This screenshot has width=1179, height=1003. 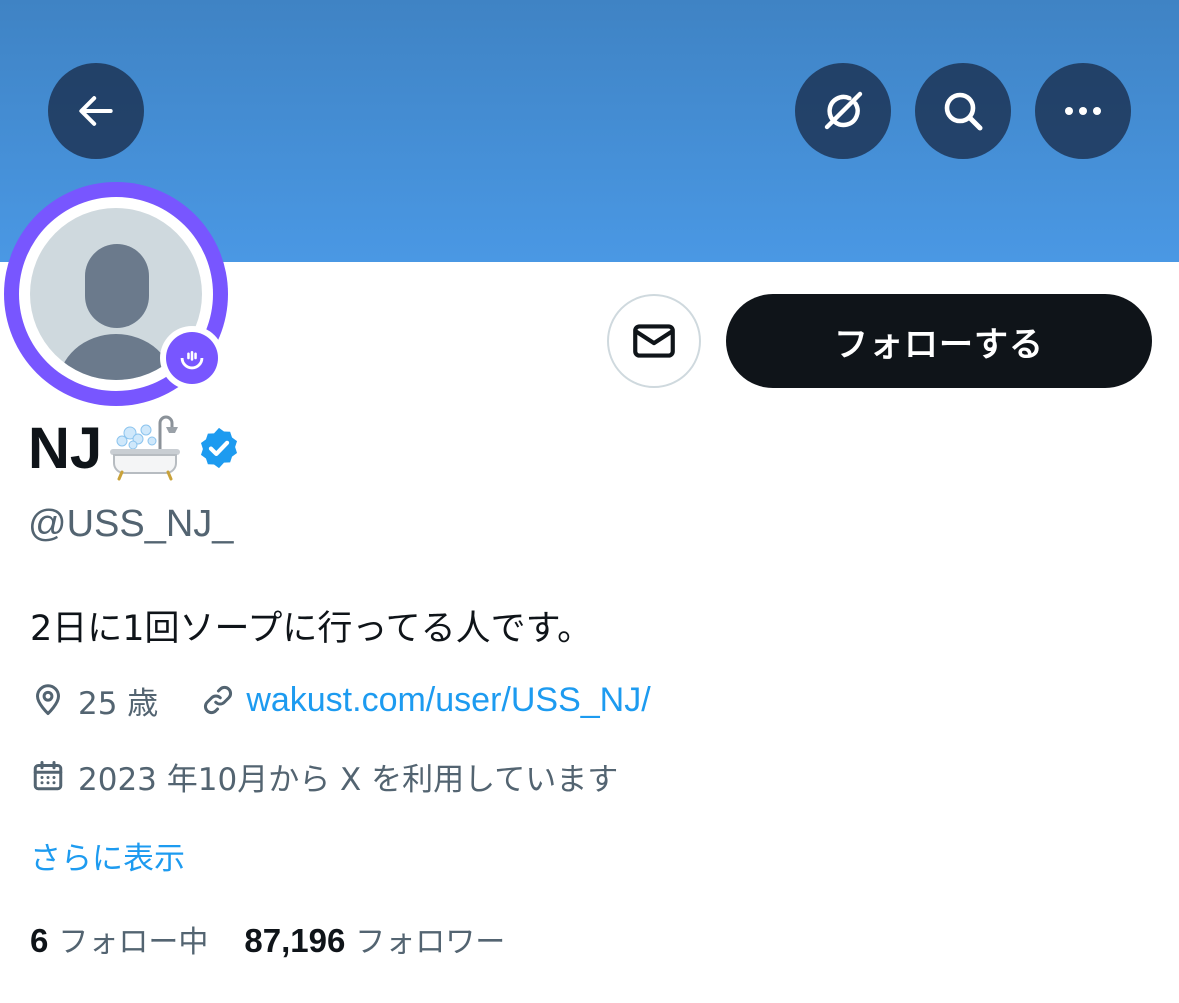 I want to click on back-button, so click(x=96, y=111).